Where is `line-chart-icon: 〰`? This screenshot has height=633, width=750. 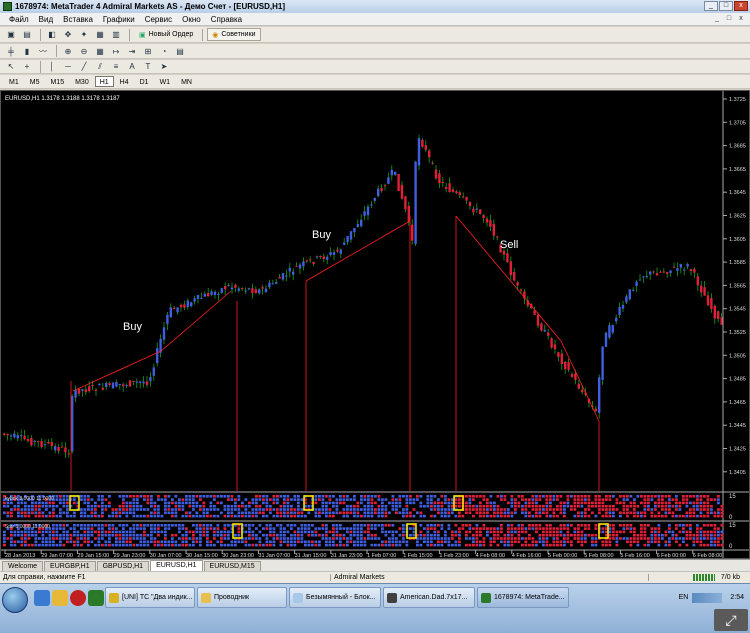
line-chart-icon: 〰 is located at coordinates (43, 51).